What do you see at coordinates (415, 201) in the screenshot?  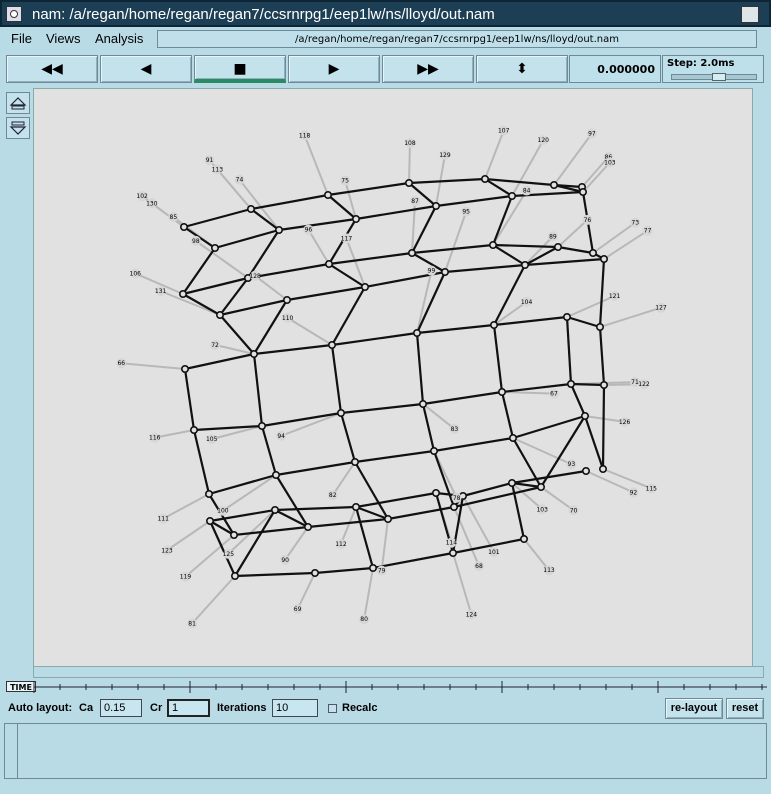 I see `node-label: 87` at bounding box center [415, 201].